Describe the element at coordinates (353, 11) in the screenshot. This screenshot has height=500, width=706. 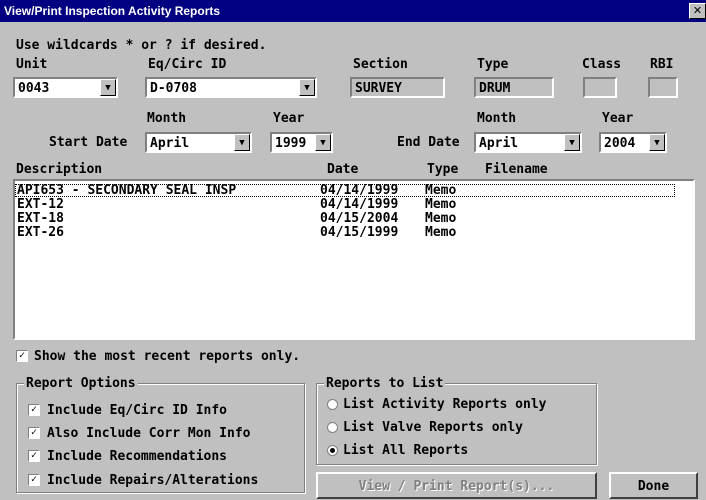
I see `title-bar: View/Print Inspection Activity Reports ✕` at that location.